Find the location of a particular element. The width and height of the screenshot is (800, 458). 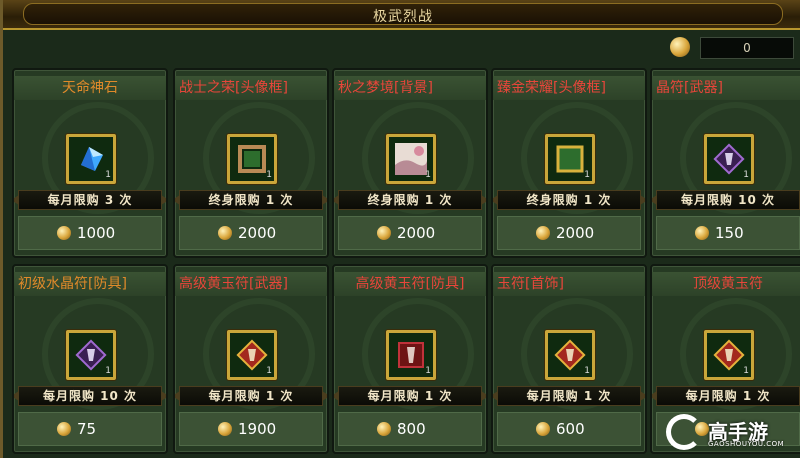

shop-item-card: 臻金荣耀[头像框] 1 终身限购 1 次 2000 is located at coordinates (569, 163).